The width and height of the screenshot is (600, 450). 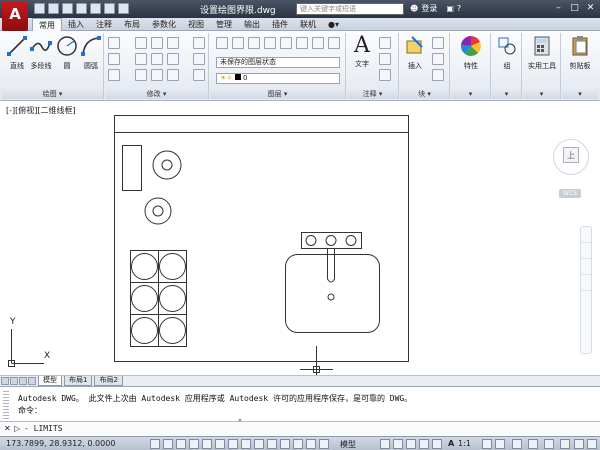 What do you see at coordinates (157, 75) in the screenshot?
I see `scale-icon` at bounding box center [157, 75].